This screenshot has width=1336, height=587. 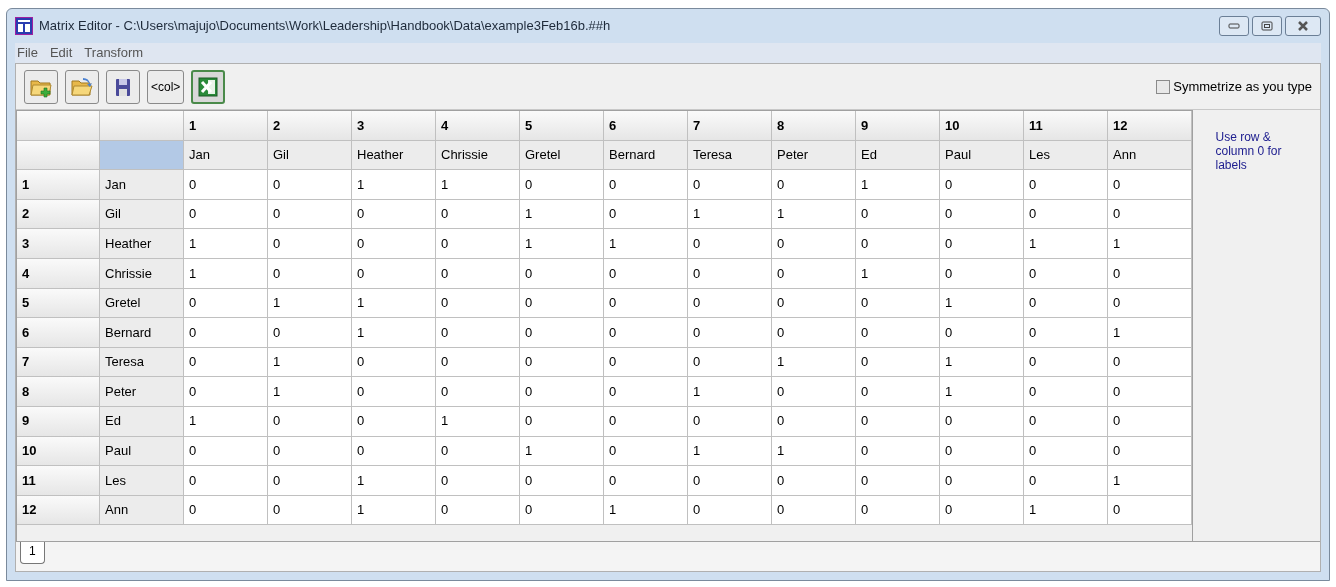 I want to click on close-icon, so click(x=1303, y=26).